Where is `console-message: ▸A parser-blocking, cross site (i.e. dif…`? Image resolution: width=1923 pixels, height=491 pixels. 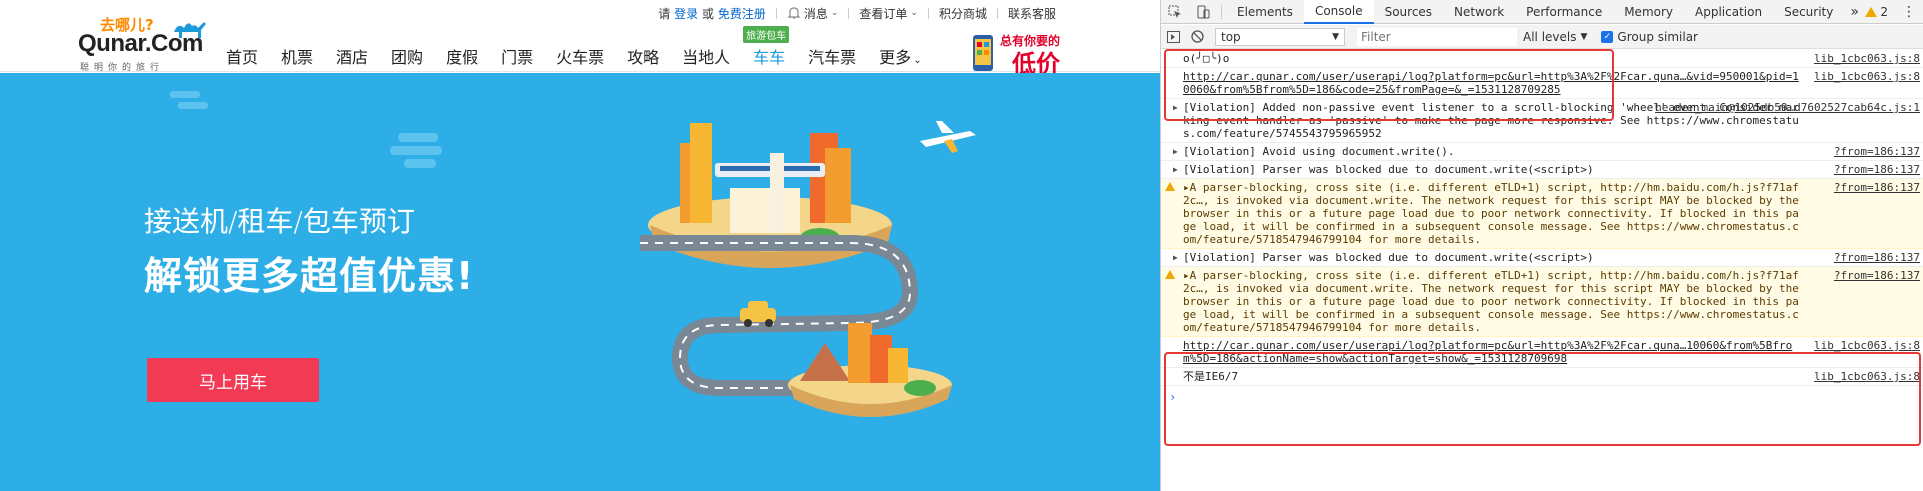
console-message: ▸A parser-blocking, cross site (i.e. dif… is located at coordinates (1494, 213).